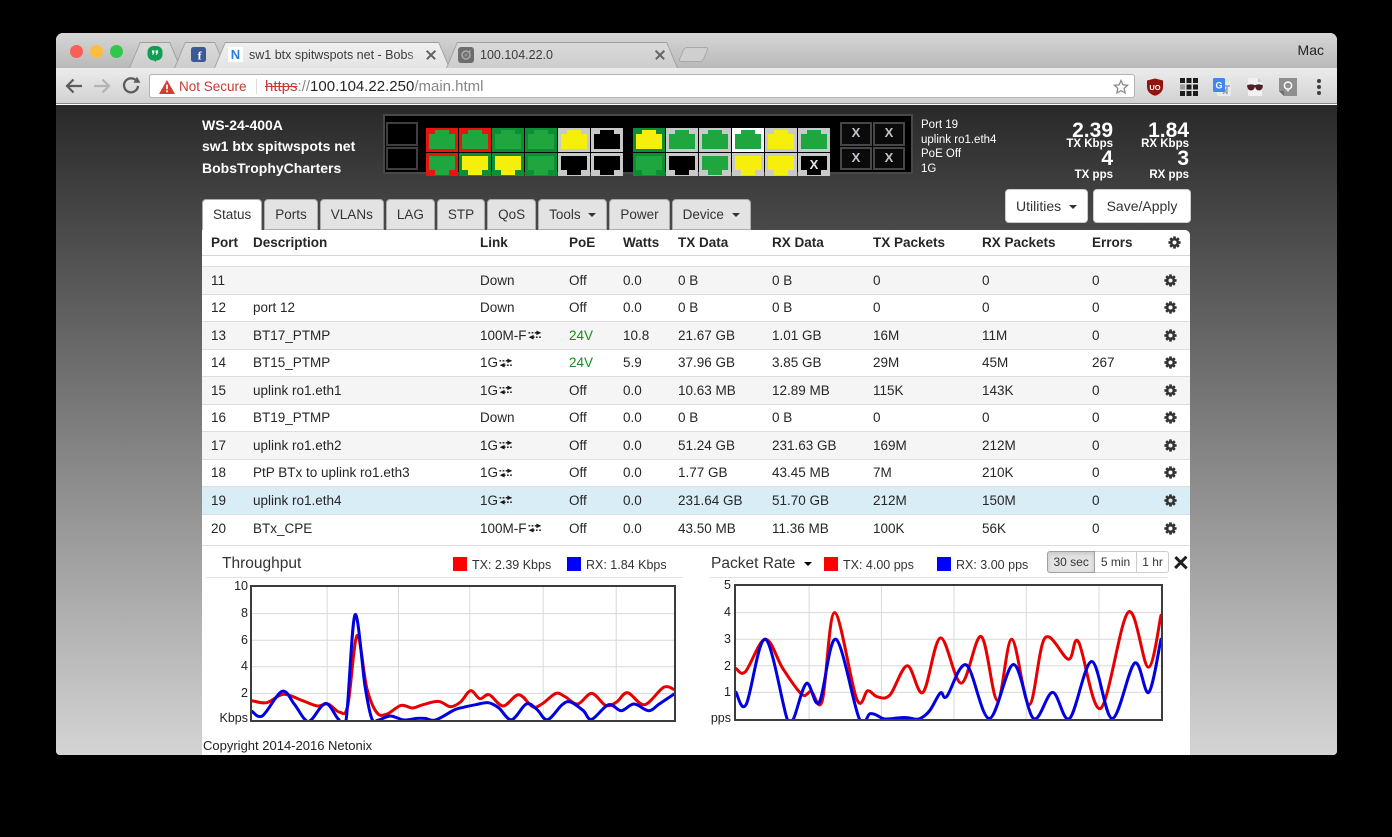  What do you see at coordinates (1218, 86) in the screenshot?
I see `svg-text: G` at bounding box center [1218, 86].